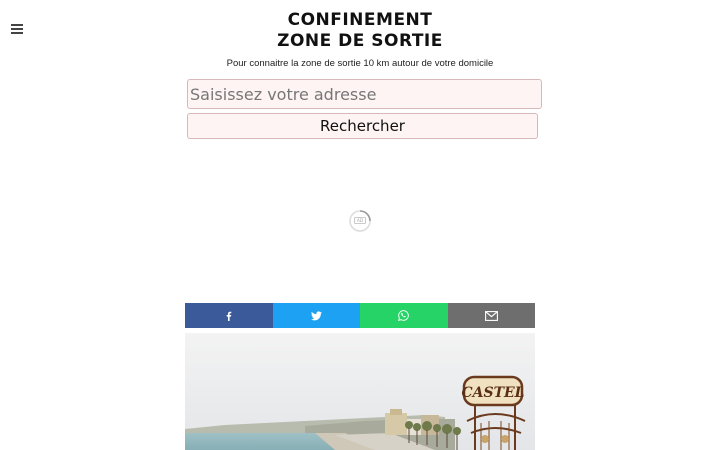 Image resolution: width=720 pixels, height=450 pixels. What do you see at coordinates (364, 94) in the screenshot?
I see `address-input` at bounding box center [364, 94].